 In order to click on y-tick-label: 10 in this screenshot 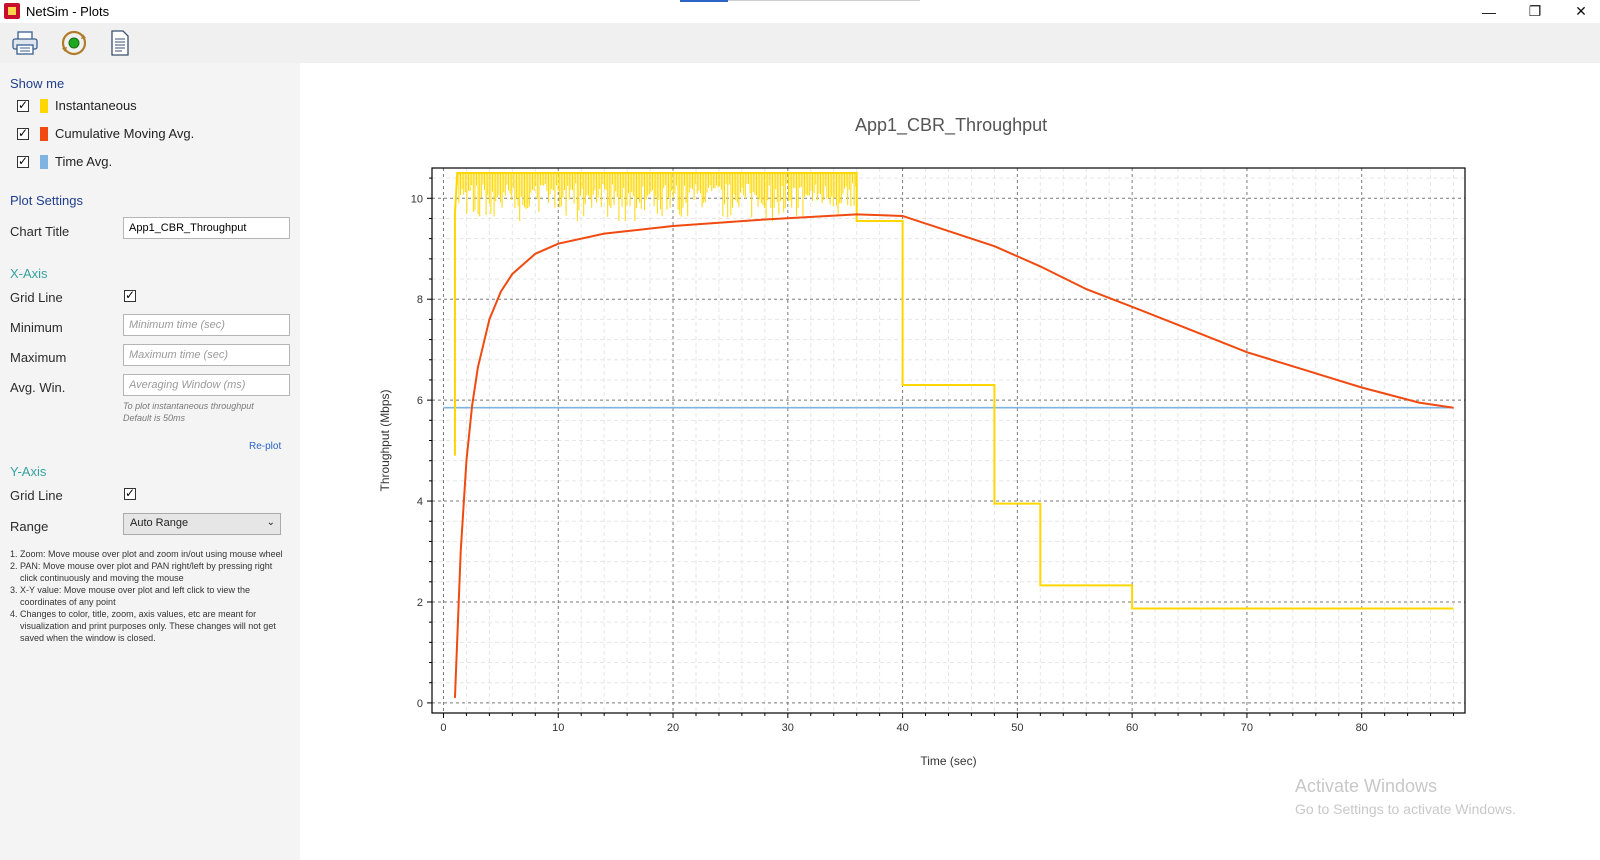, I will do `click(417, 199)`.